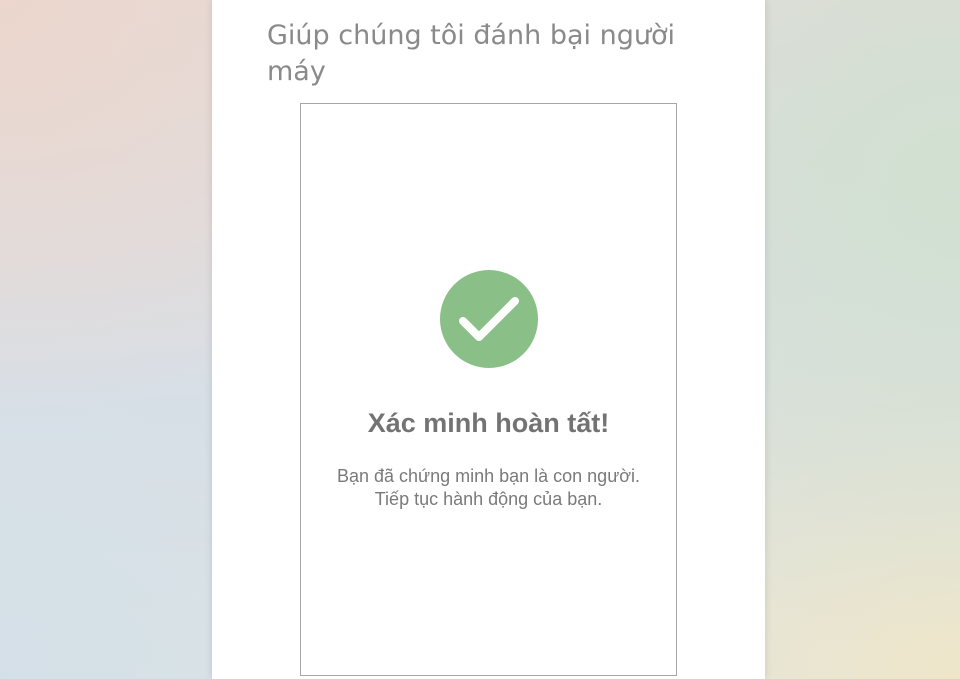 The width and height of the screenshot is (960, 679). What do you see at coordinates (471, 53) in the screenshot?
I see `page-title: Giúp chúng tôi đánh bại người máy` at bounding box center [471, 53].